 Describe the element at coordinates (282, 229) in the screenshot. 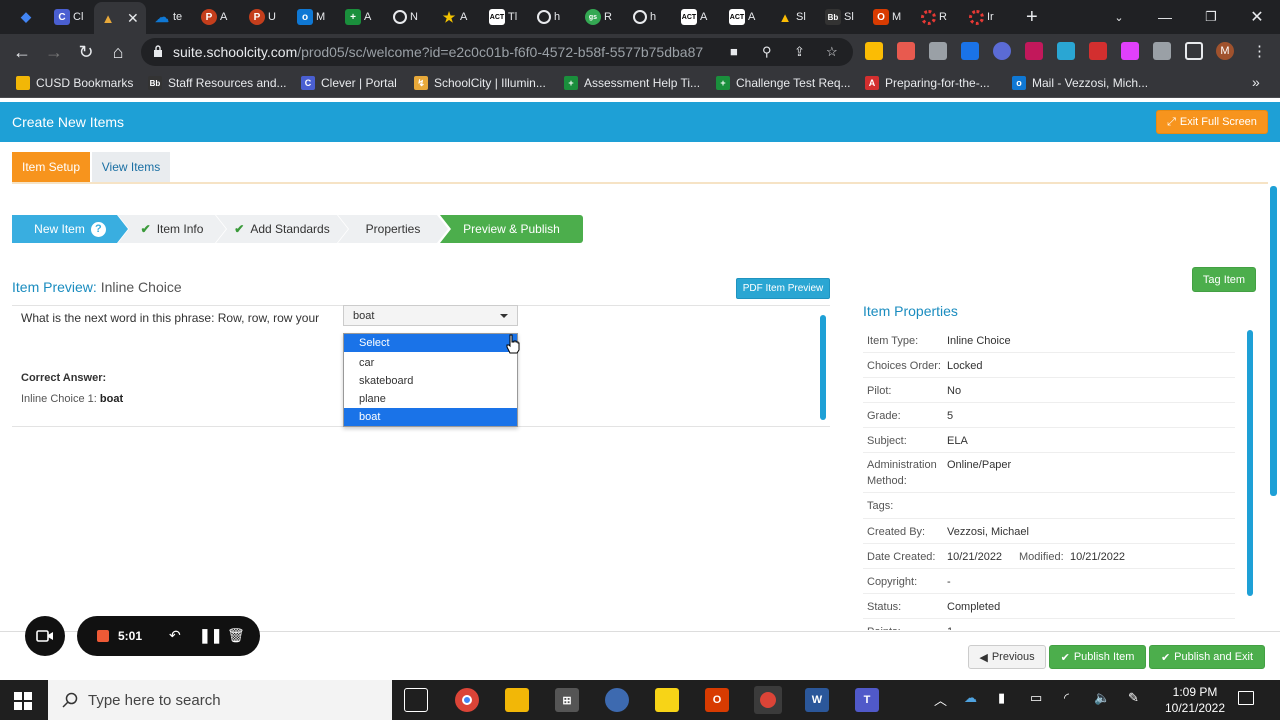

I see `step-add-standards: ✔ Add Standards` at that location.